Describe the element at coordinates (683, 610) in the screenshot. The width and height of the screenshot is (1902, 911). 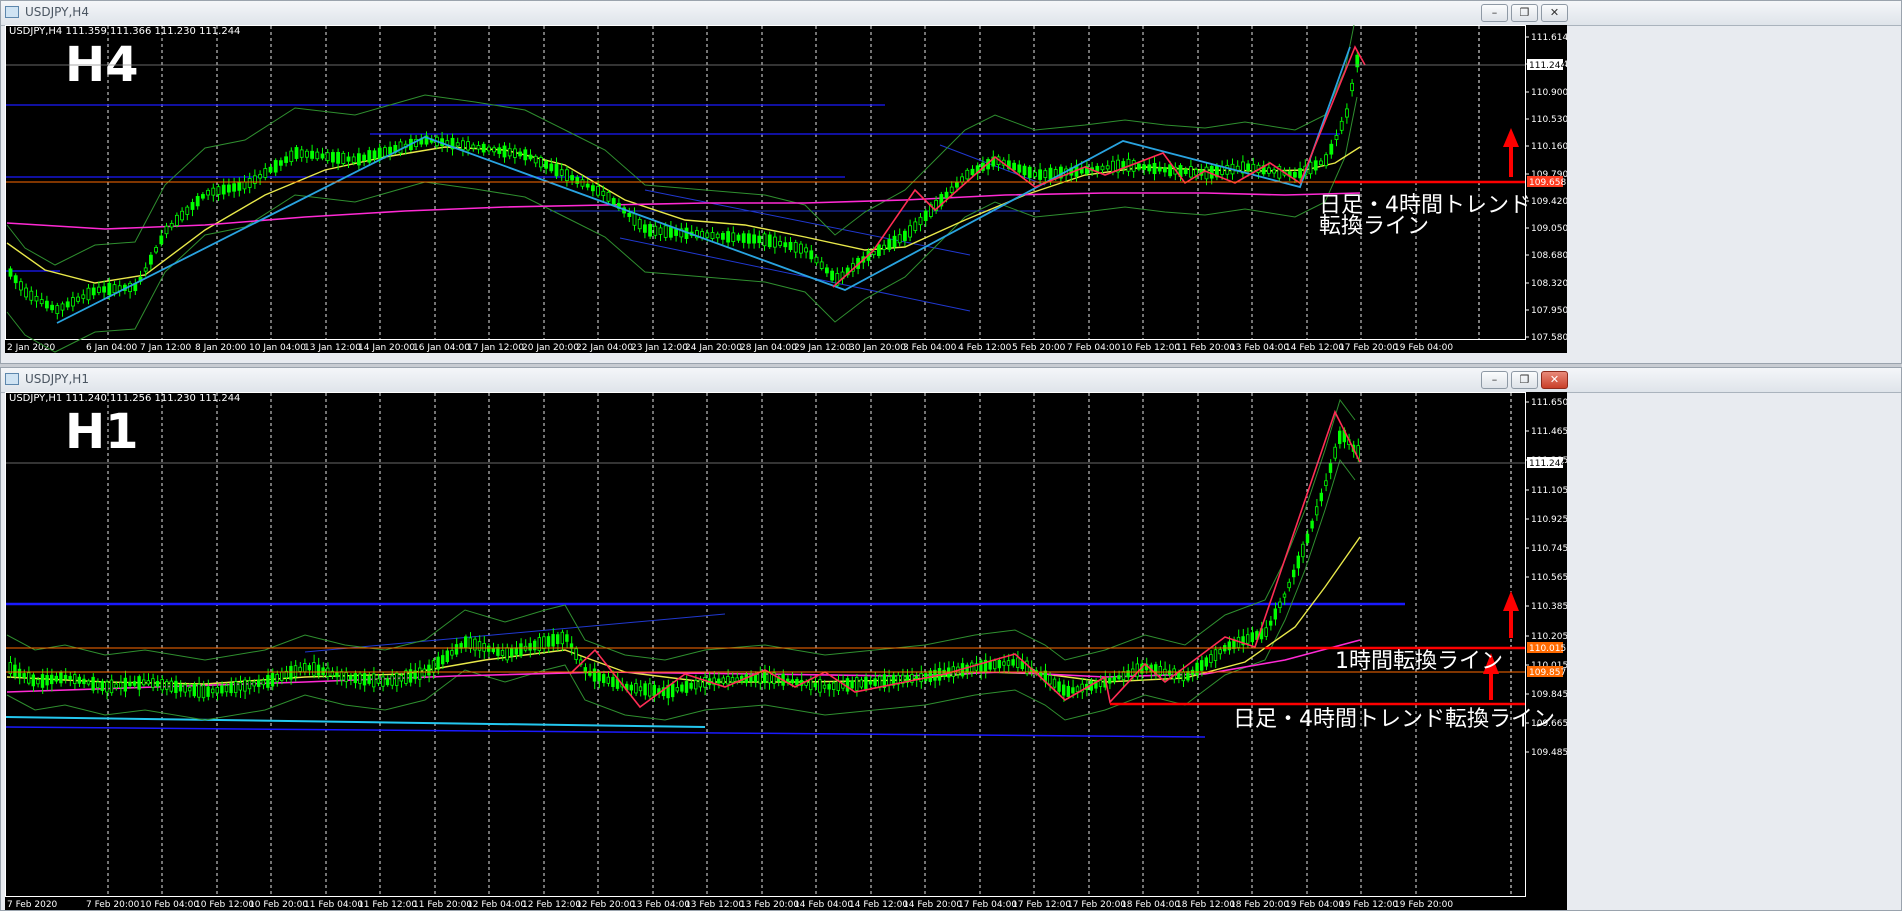
I see `moving-average-yellow` at that location.